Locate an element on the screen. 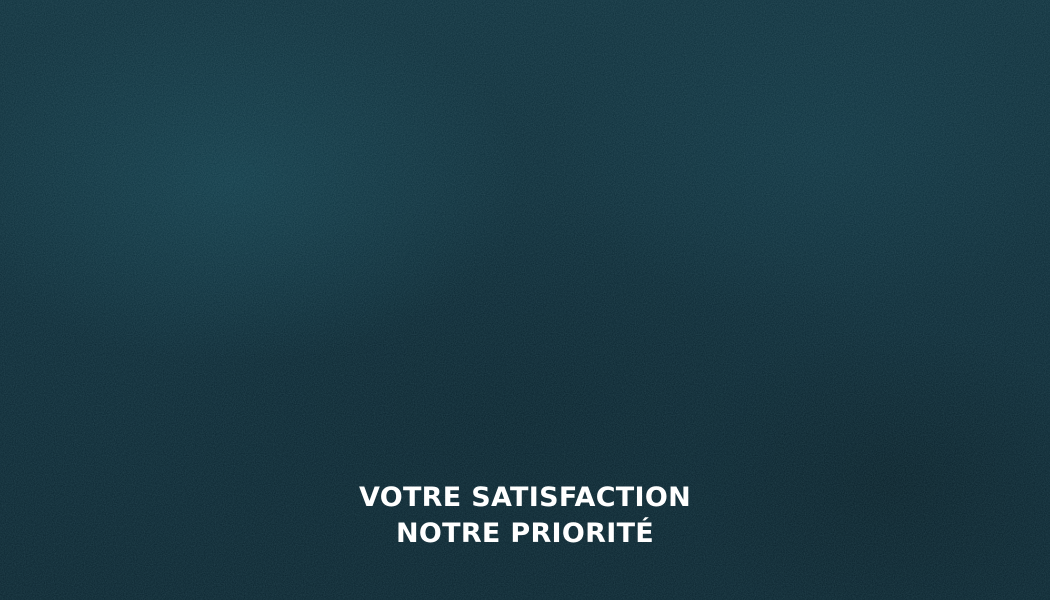 The height and width of the screenshot is (600, 1050). tagline-line-2: NOTRE PRIORITÉ is located at coordinates (525, 533).